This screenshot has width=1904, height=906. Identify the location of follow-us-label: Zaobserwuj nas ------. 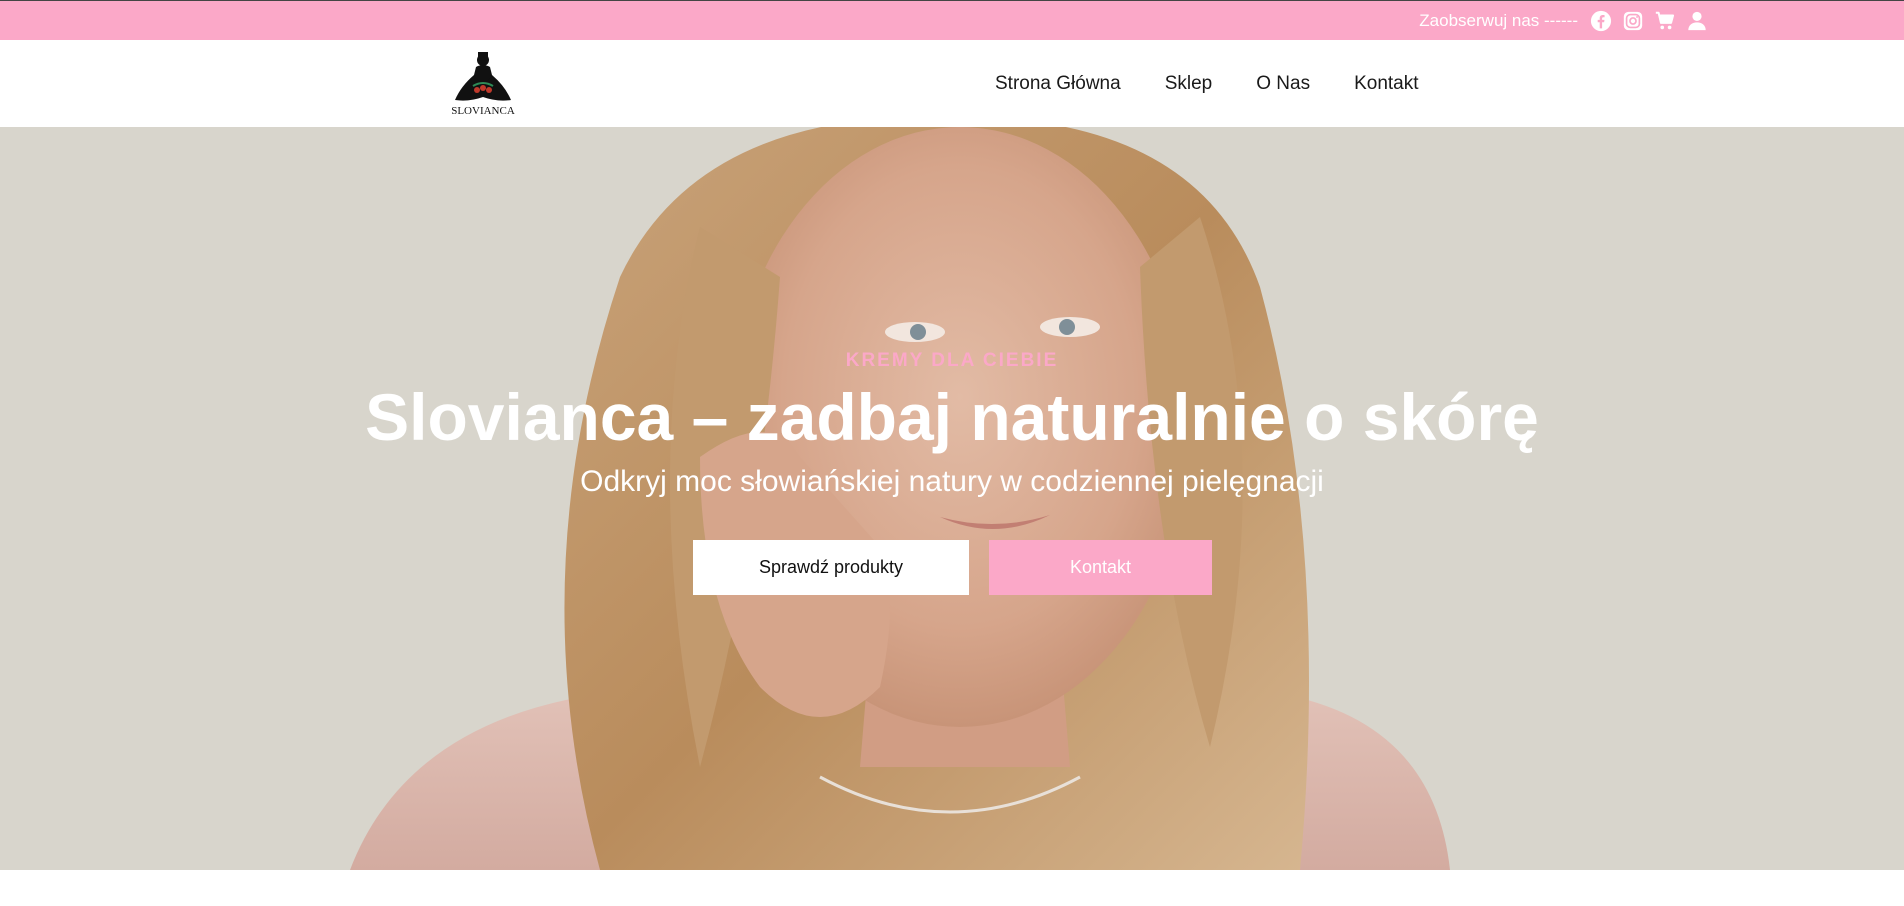
(1498, 20).